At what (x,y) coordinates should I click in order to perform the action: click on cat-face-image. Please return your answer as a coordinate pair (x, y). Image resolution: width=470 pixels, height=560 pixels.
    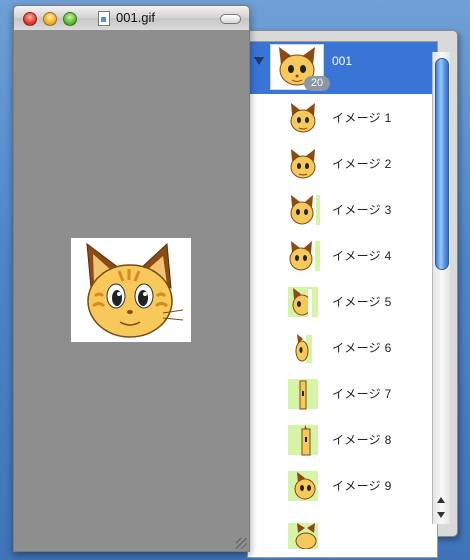
    Looking at the image, I should click on (135, 290).